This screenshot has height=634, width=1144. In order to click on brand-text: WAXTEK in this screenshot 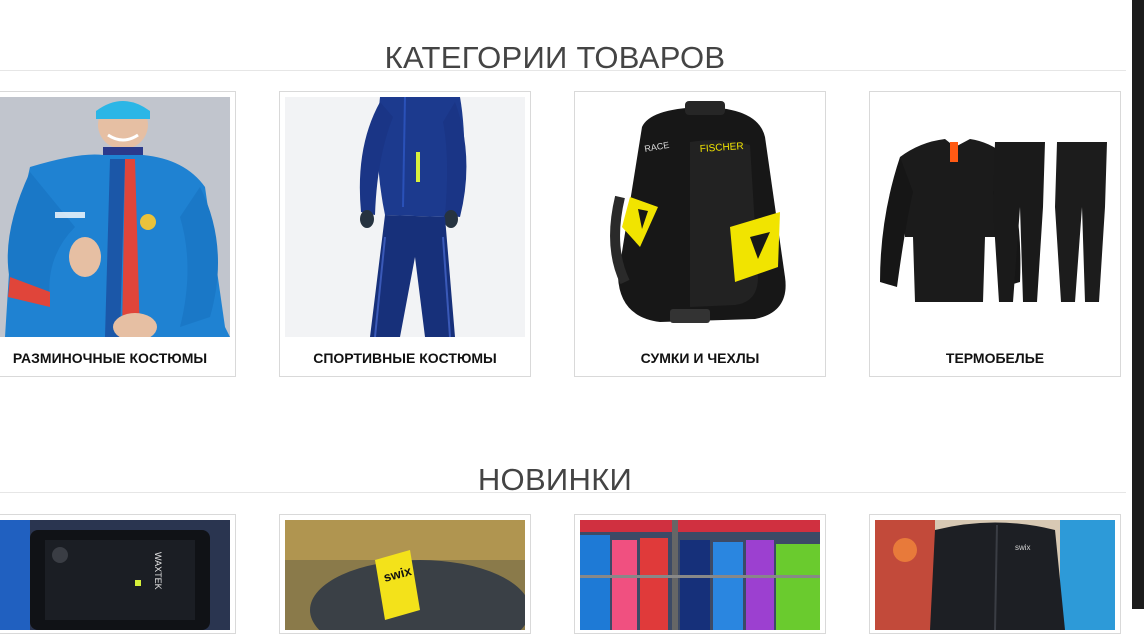, I will do `click(158, 571)`.